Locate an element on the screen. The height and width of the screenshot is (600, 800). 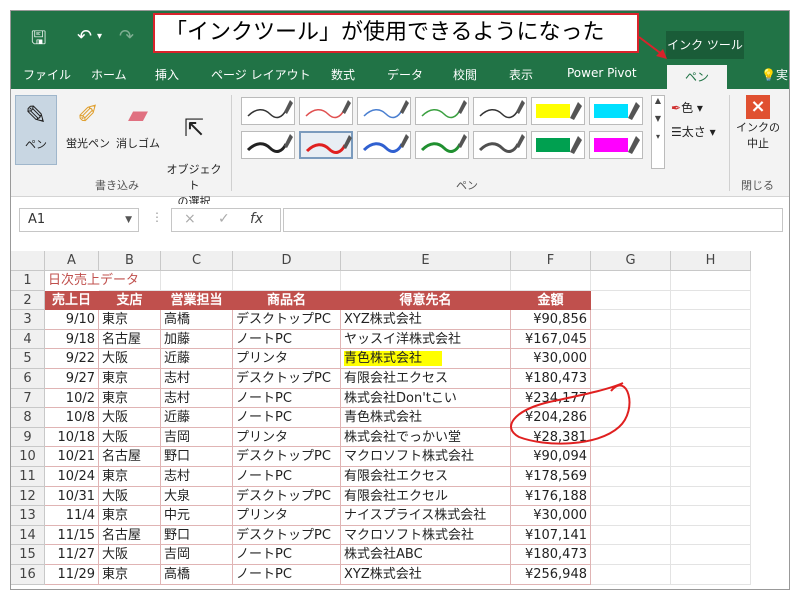
table-cell: 近藤 is located at coordinates (197, 418).